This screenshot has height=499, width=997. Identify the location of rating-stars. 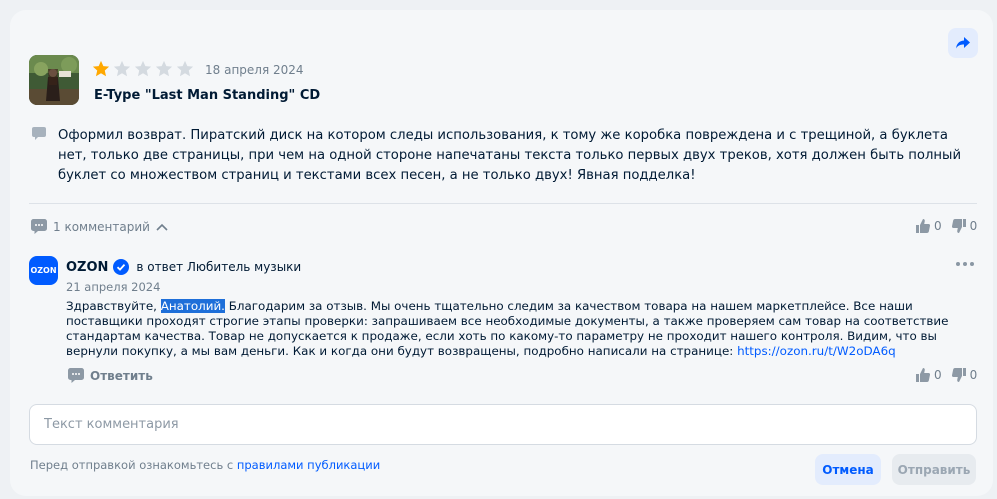
(143, 69).